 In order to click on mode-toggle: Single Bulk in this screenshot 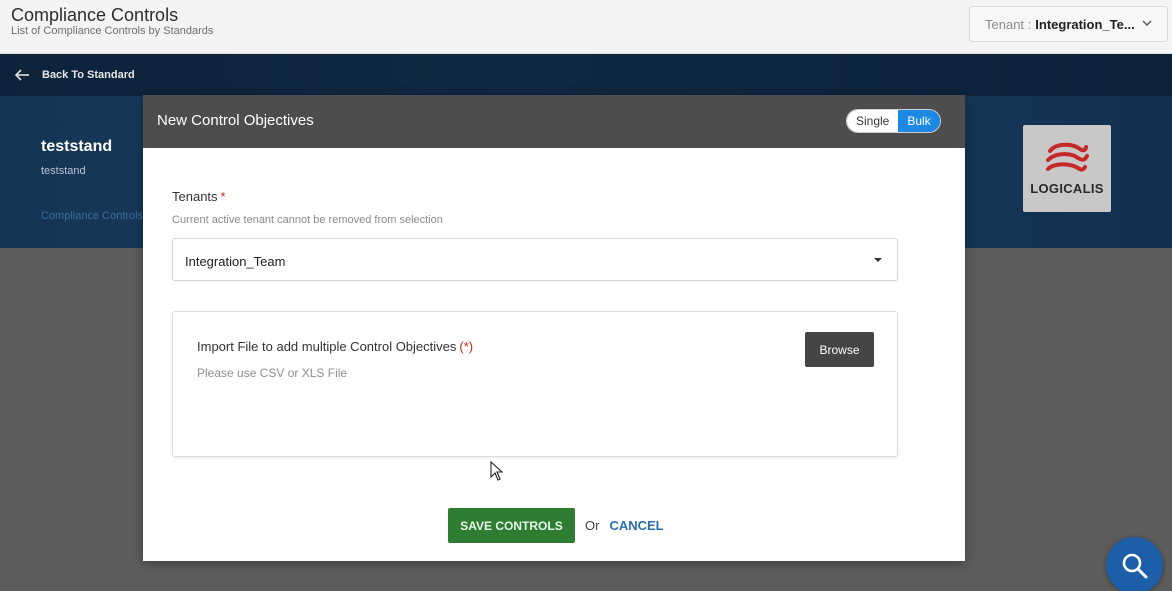, I will do `click(893, 121)`.